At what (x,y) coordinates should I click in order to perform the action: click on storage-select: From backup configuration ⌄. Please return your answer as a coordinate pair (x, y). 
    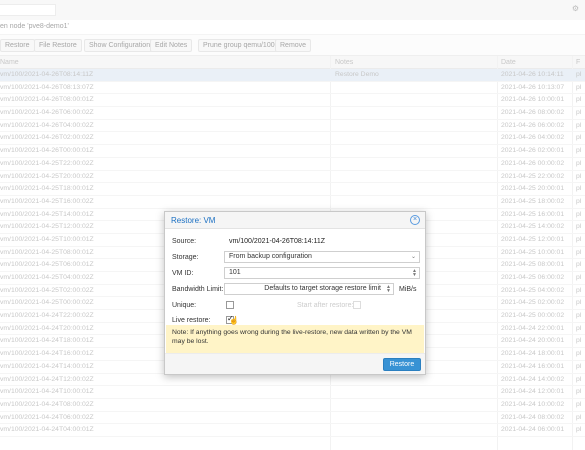
    Looking at the image, I should click on (322, 257).